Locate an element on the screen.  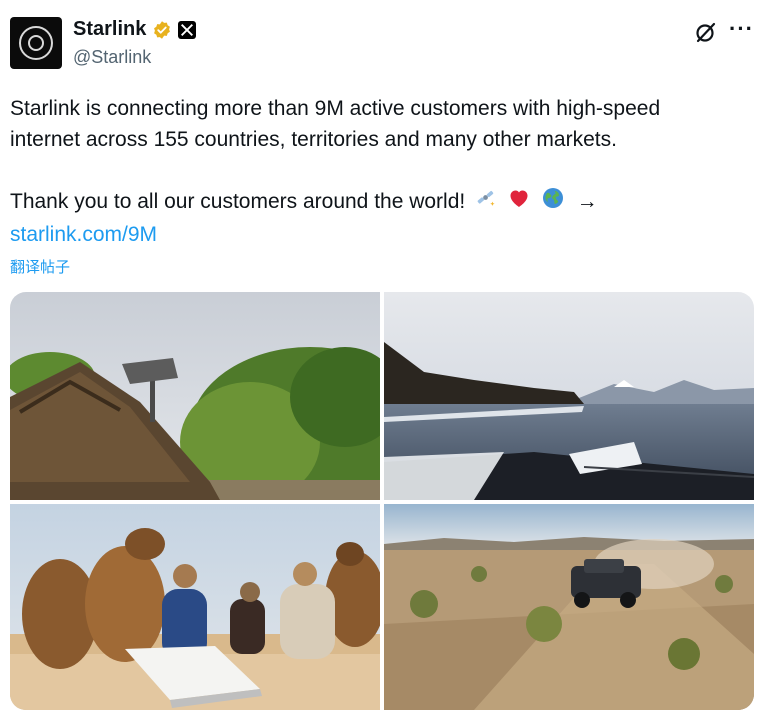
author-display-name: Starlink is located at coordinates (109, 29).